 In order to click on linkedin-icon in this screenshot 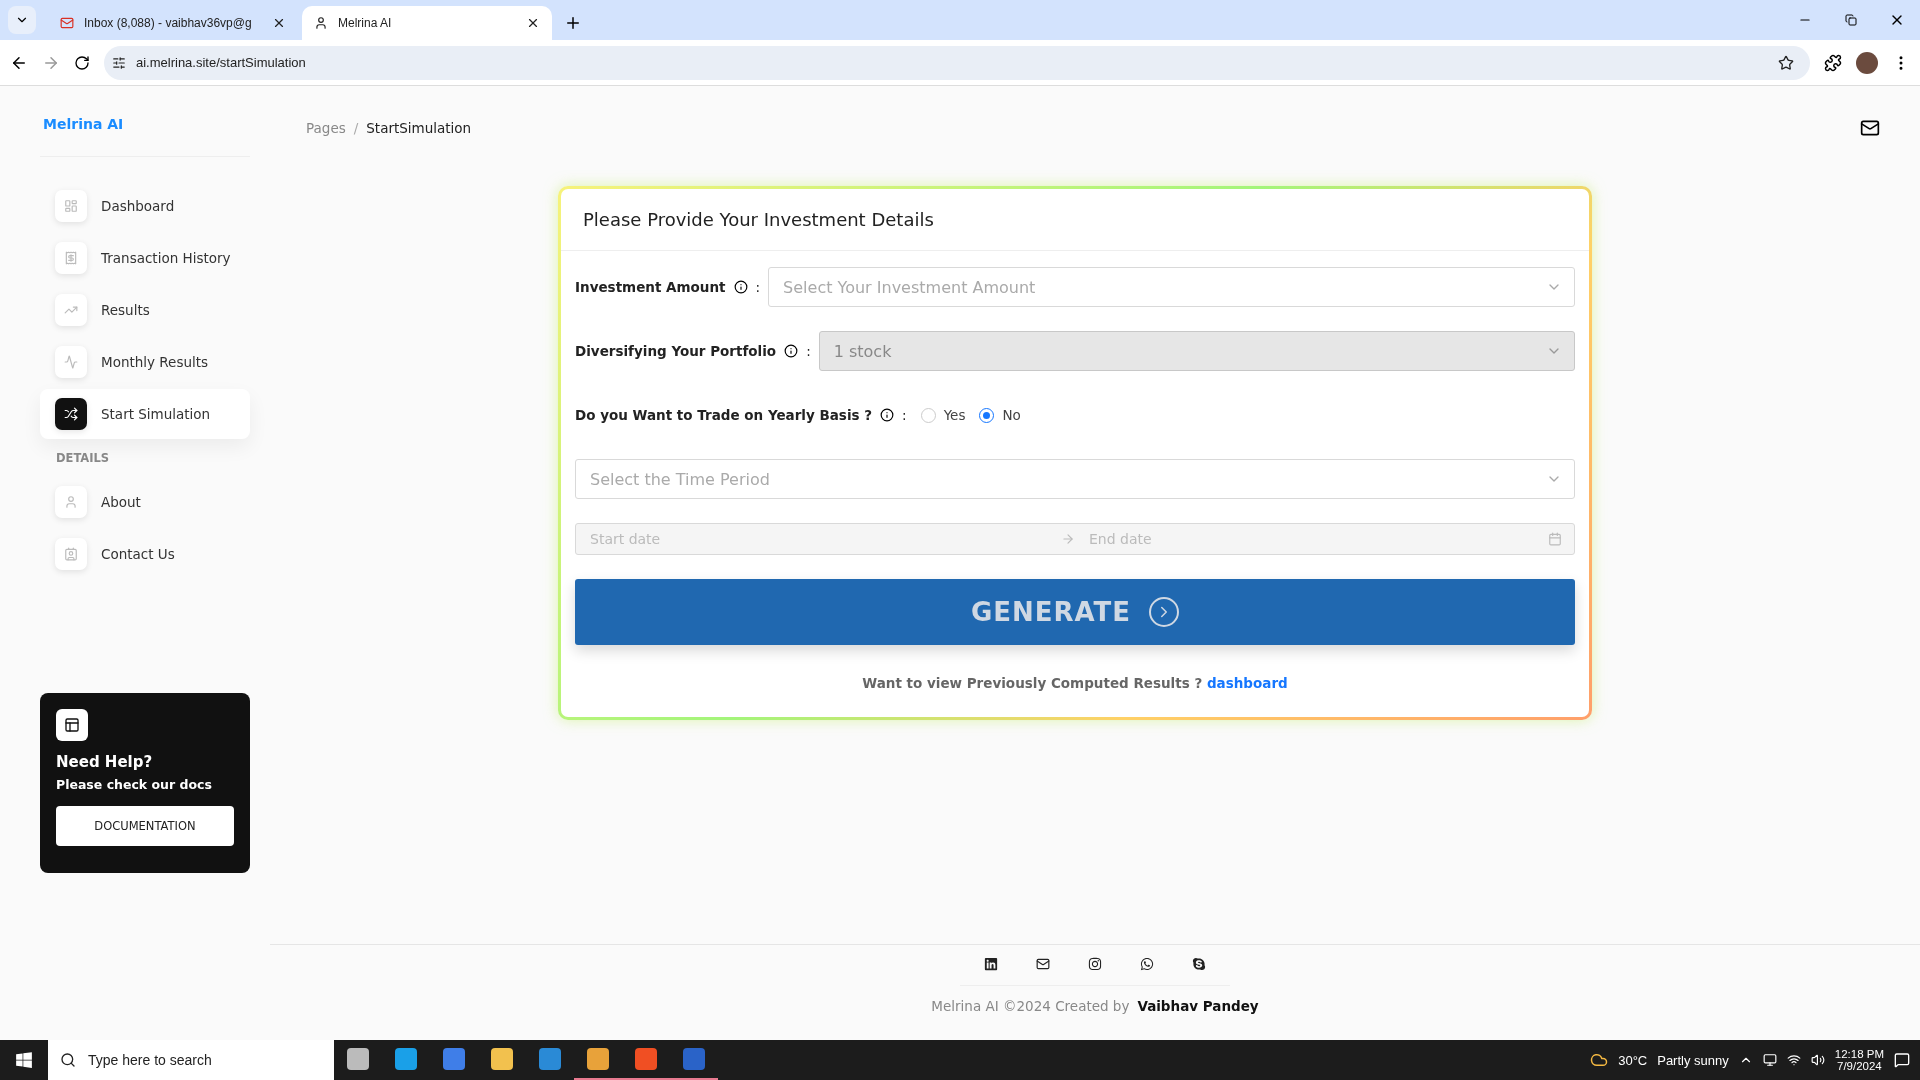, I will do `click(991, 964)`.